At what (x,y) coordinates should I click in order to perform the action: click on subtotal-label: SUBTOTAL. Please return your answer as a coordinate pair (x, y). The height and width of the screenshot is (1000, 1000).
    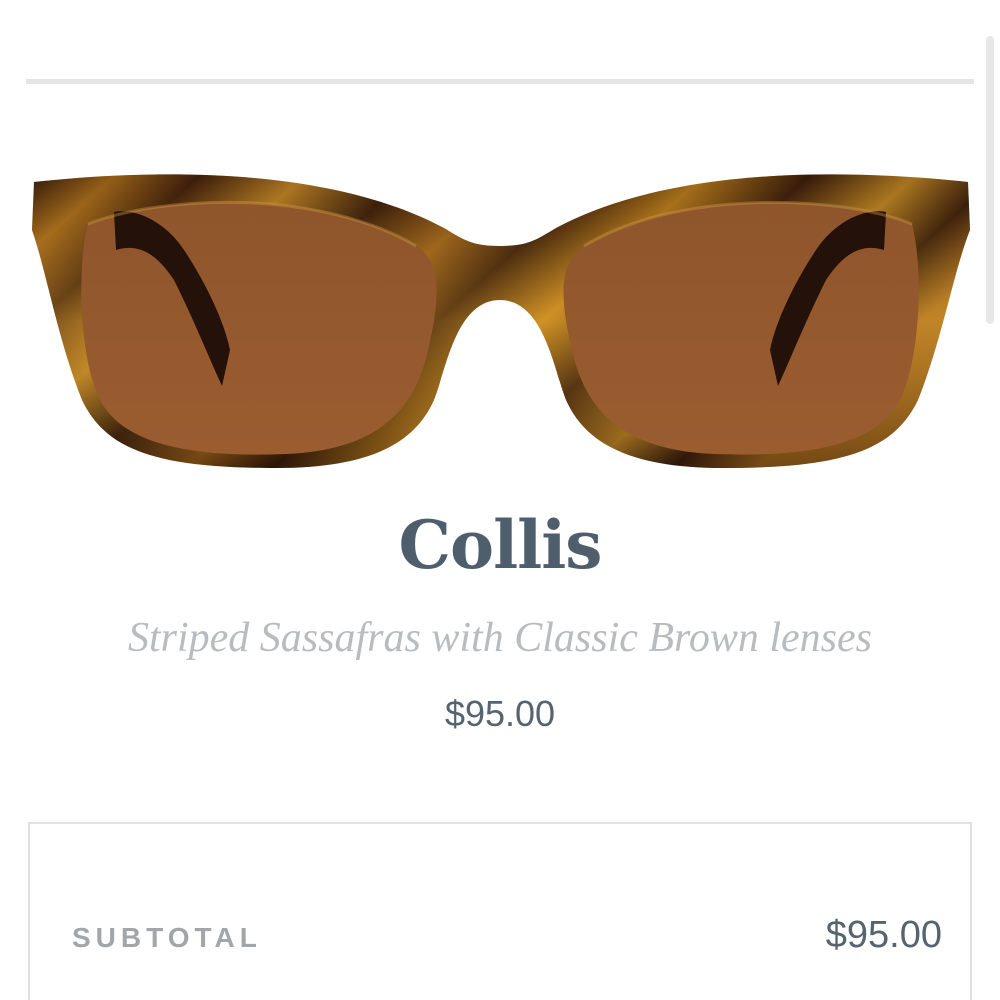
    Looking at the image, I should click on (167, 937).